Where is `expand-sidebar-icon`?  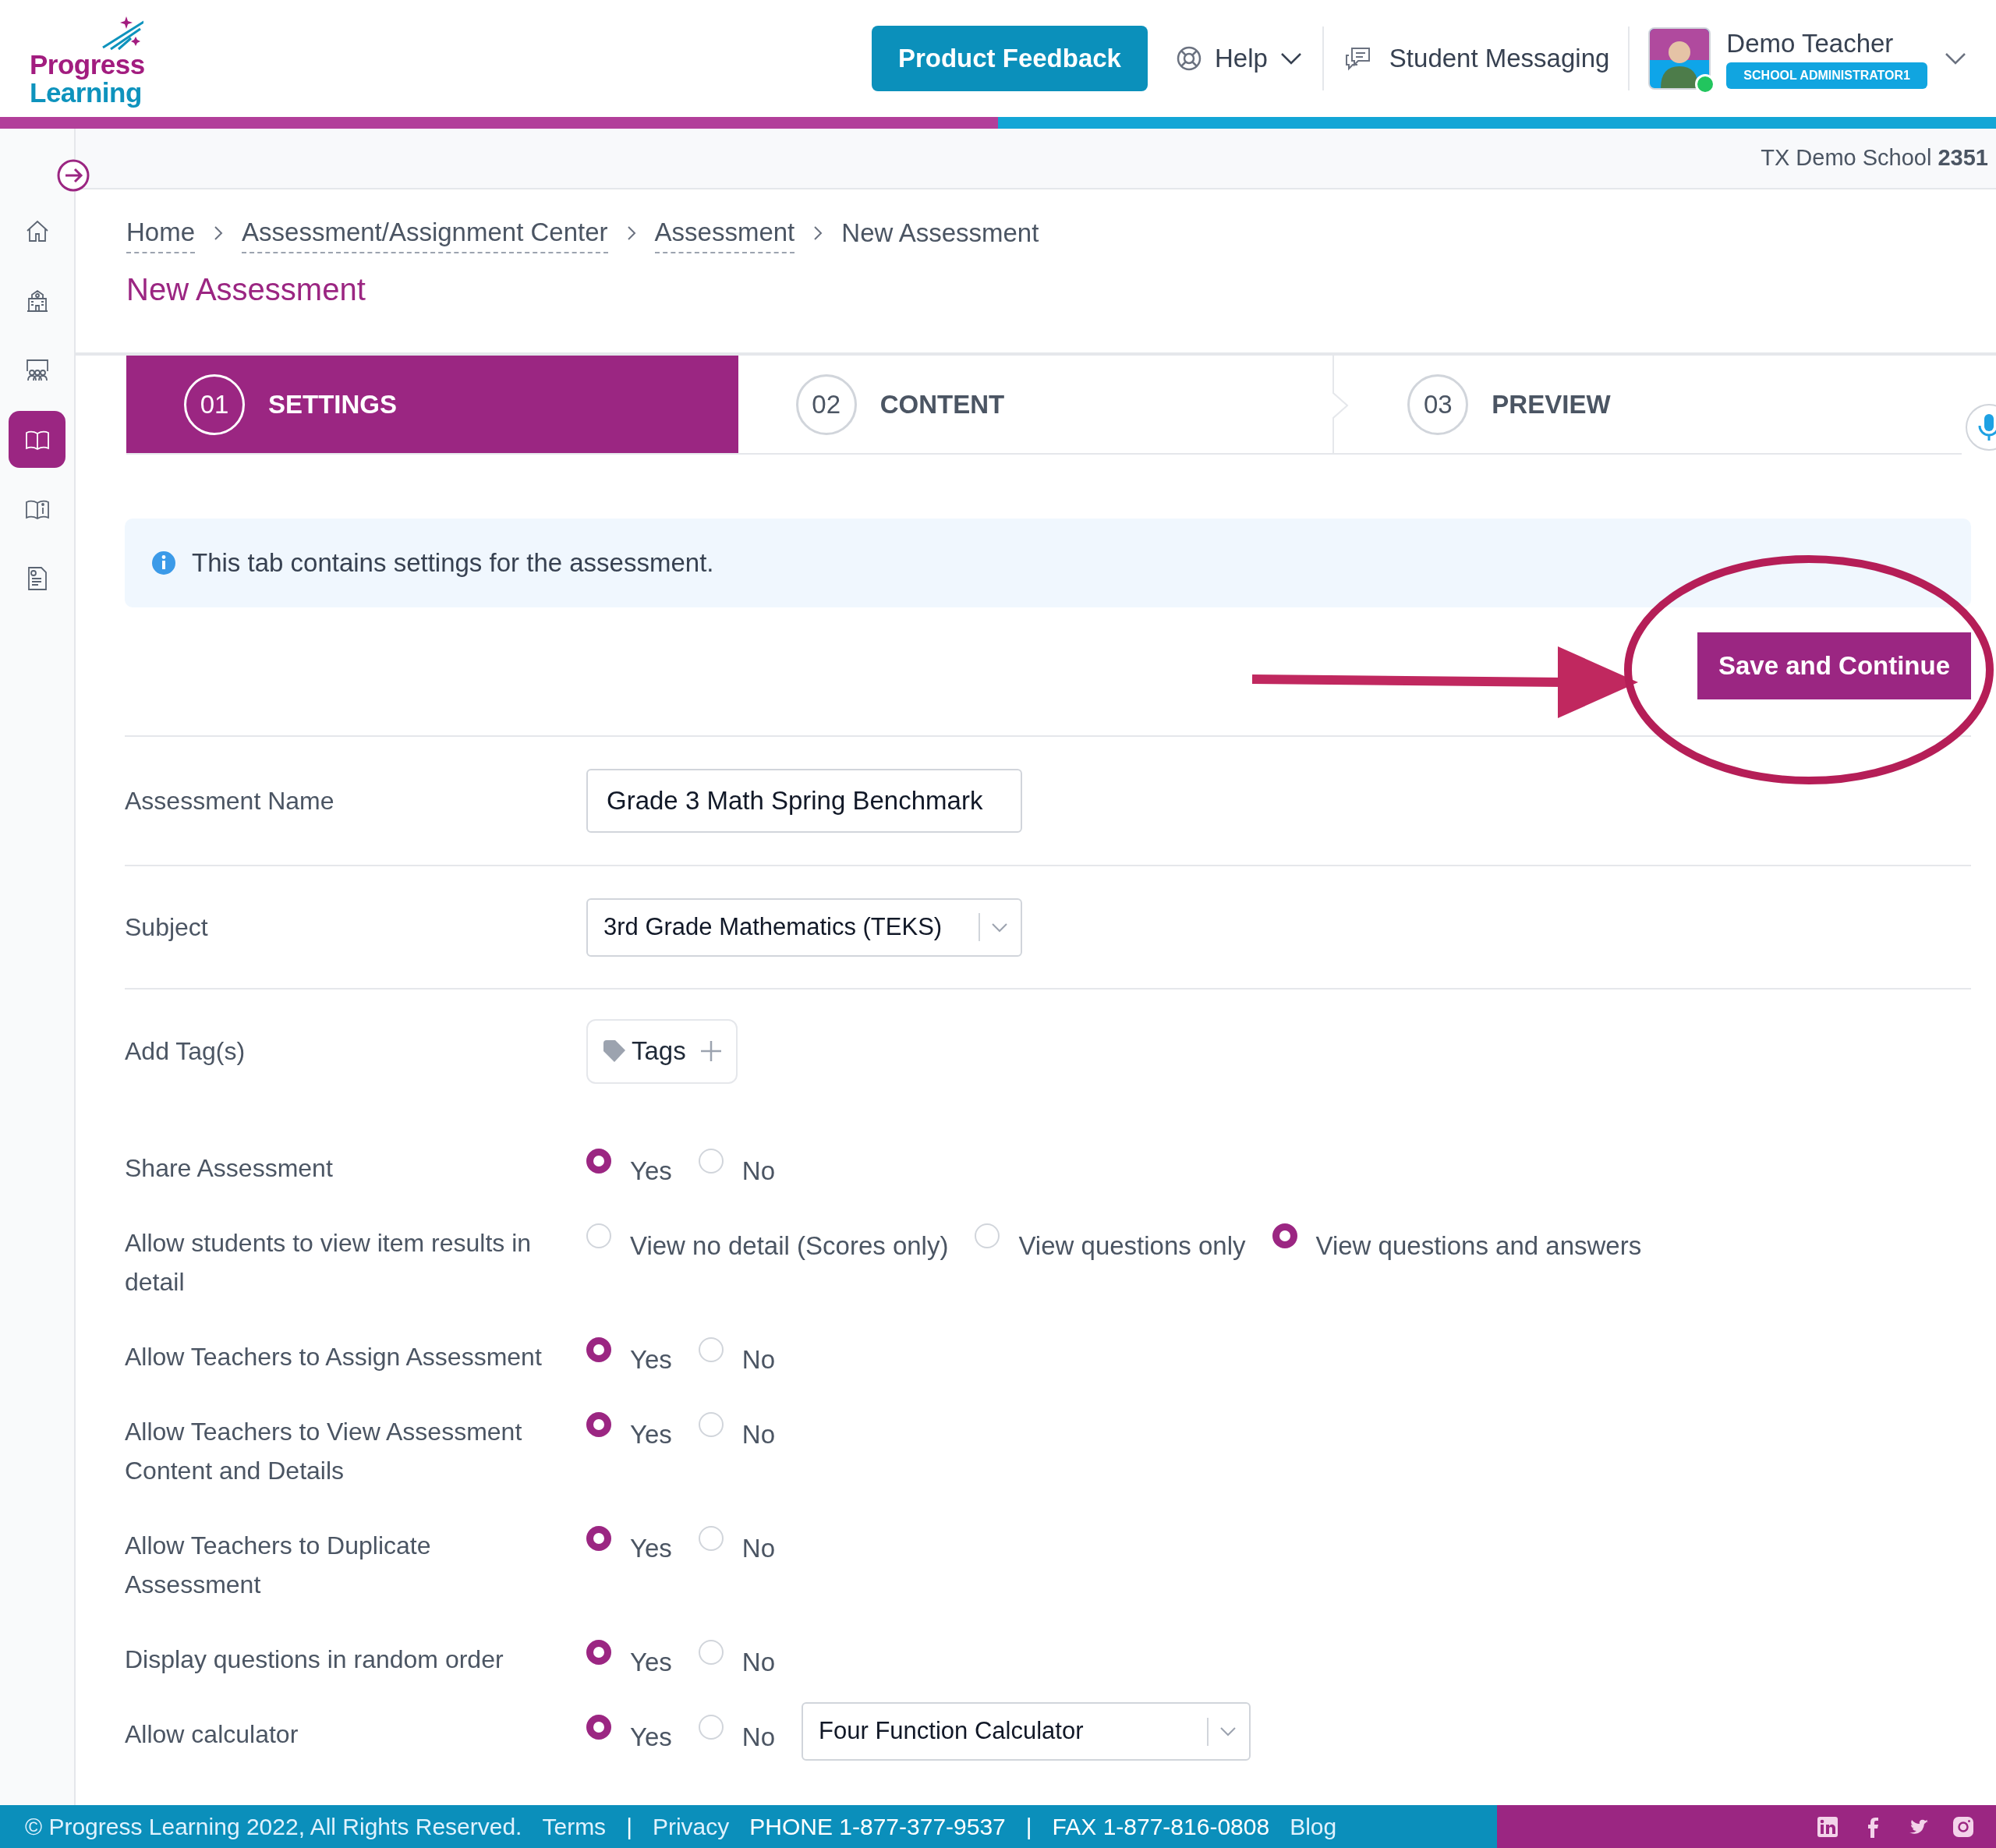
expand-sidebar-icon is located at coordinates (73, 176).